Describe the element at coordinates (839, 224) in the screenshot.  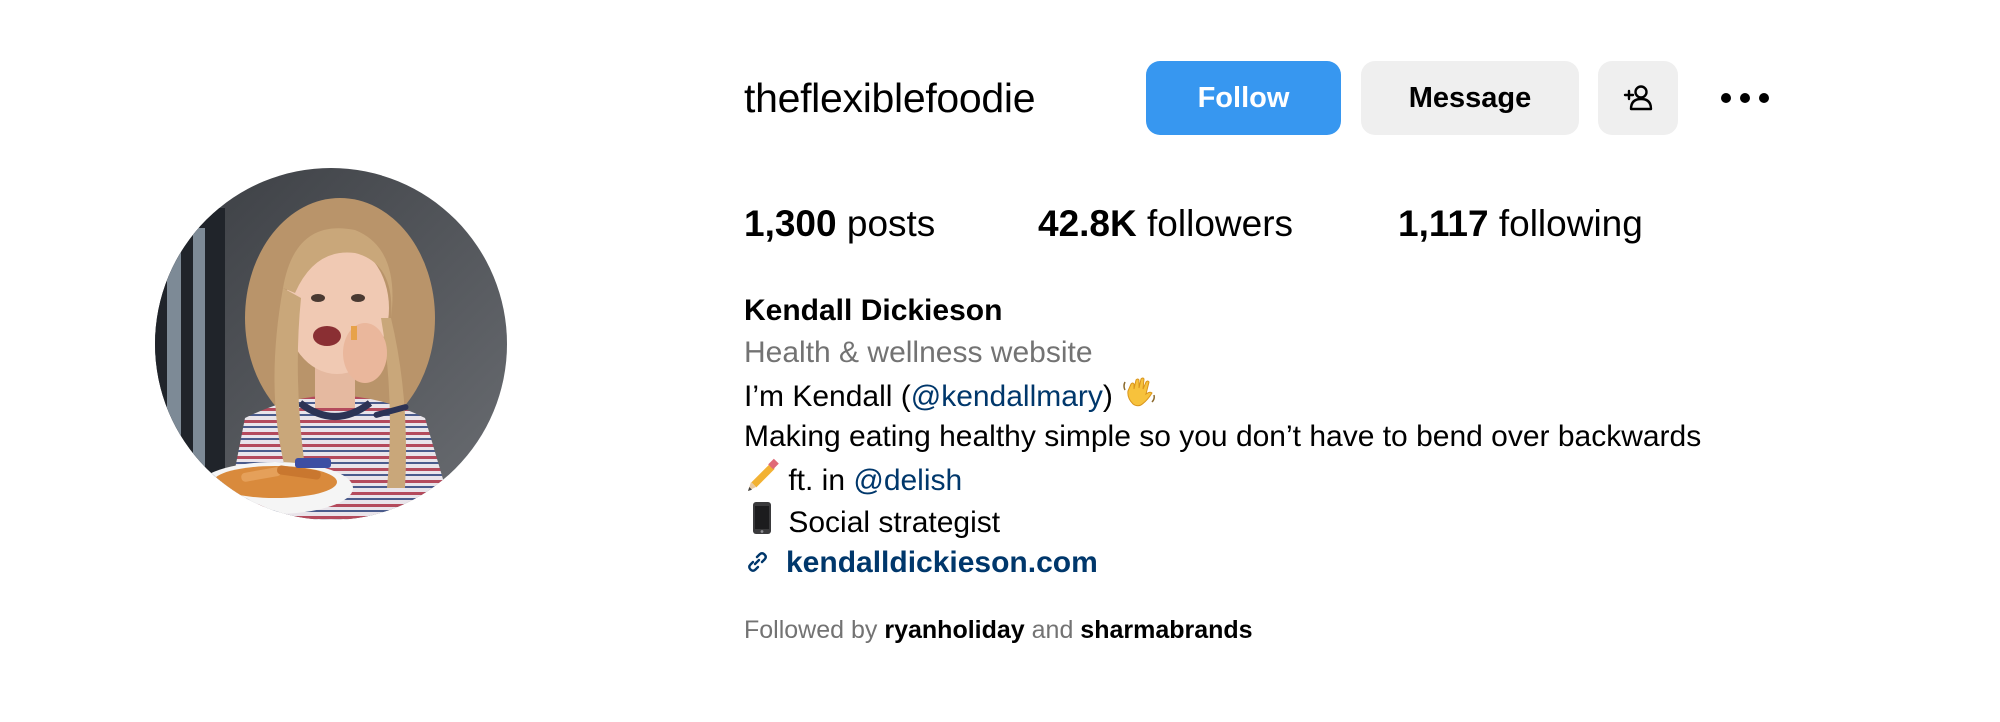
I see `posts-stat: 1,300 posts` at that location.